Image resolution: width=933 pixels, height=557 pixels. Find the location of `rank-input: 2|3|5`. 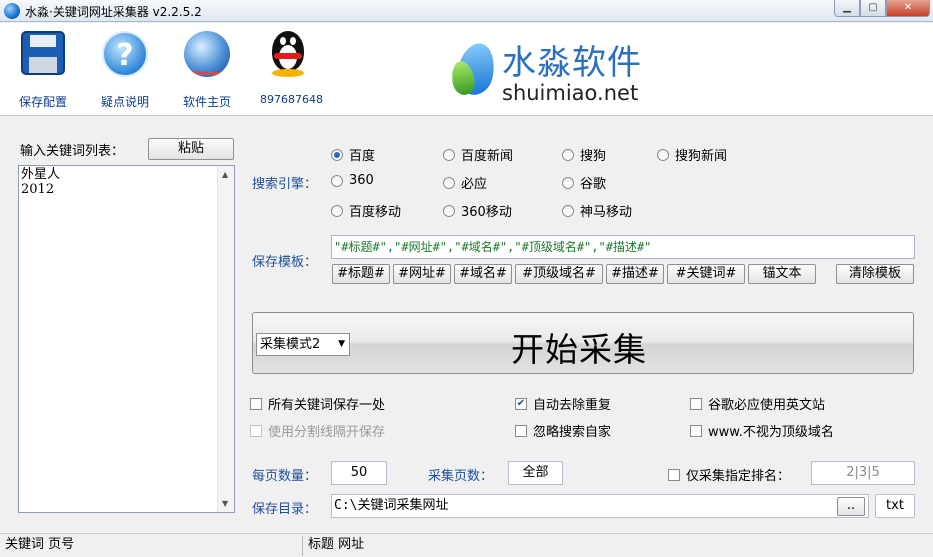

rank-input: 2|3|5 is located at coordinates (863, 473).